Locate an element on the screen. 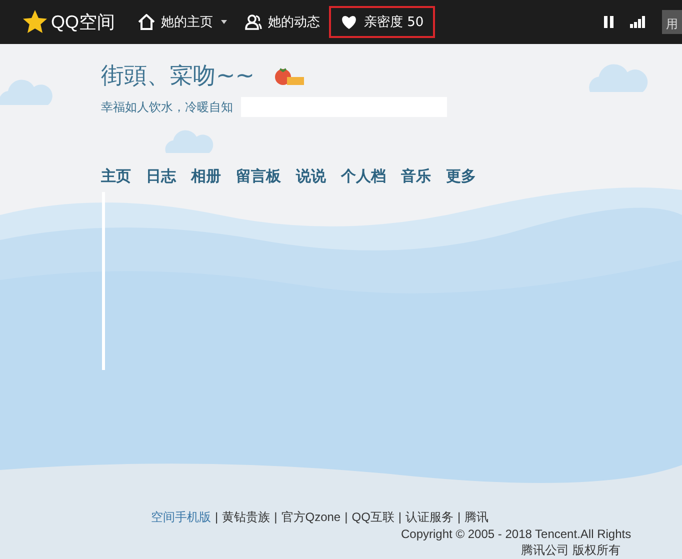 The image size is (682, 559). footer-link: 认证服务 is located at coordinates (430, 517).